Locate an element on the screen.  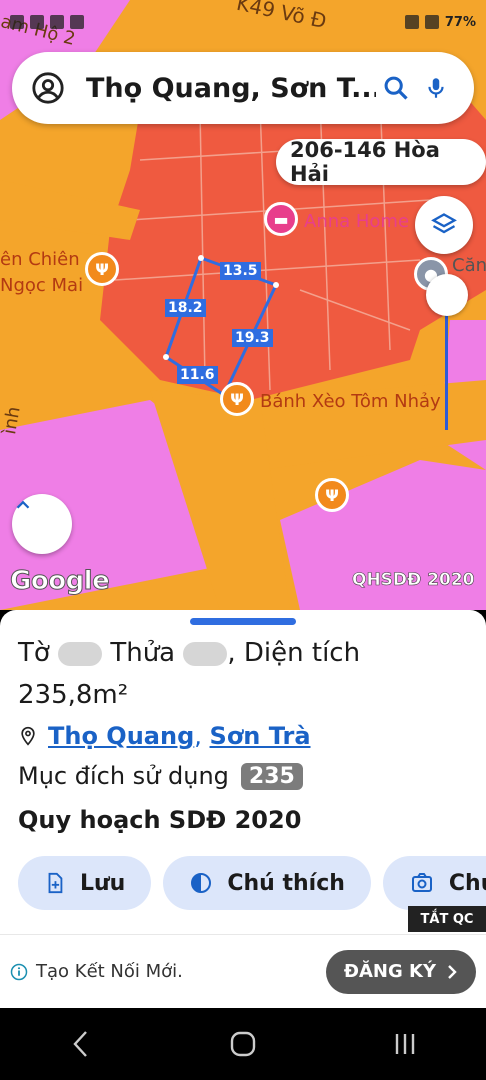
sheet-number-label: Tờ is located at coordinates (34, 653).